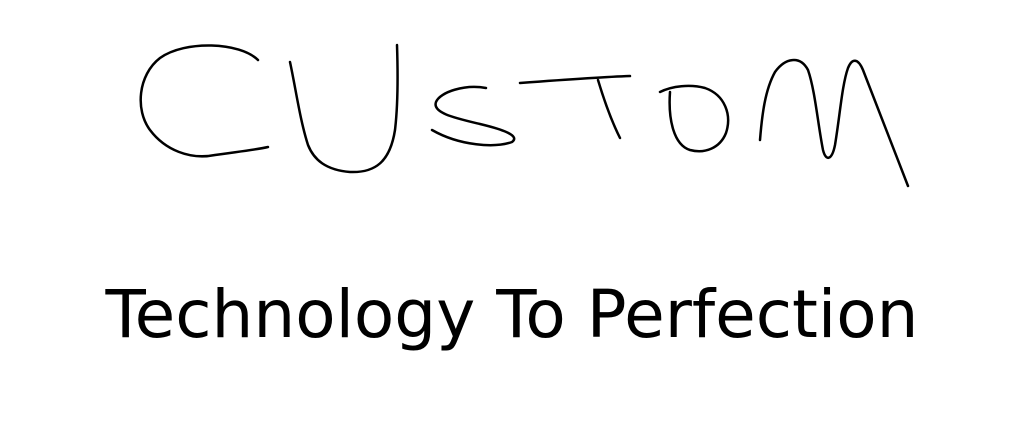 The height and width of the screenshot is (440, 1024). Describe the element at coordinates (575, 79) in the screenshot. I see `logo-letter-t-bar` at that location.